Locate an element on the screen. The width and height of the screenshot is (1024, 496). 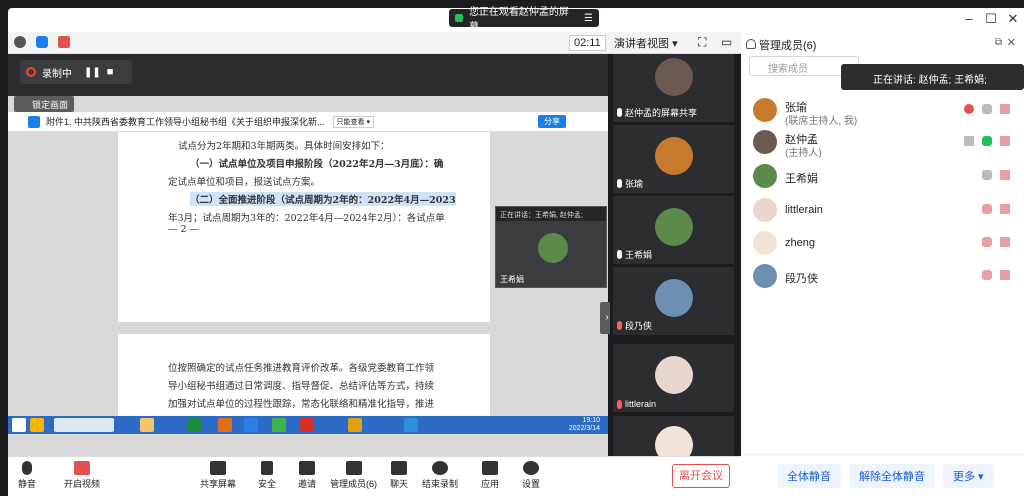
permission-badge: 只能查看 ▾ is located at coordinates (353, 121).